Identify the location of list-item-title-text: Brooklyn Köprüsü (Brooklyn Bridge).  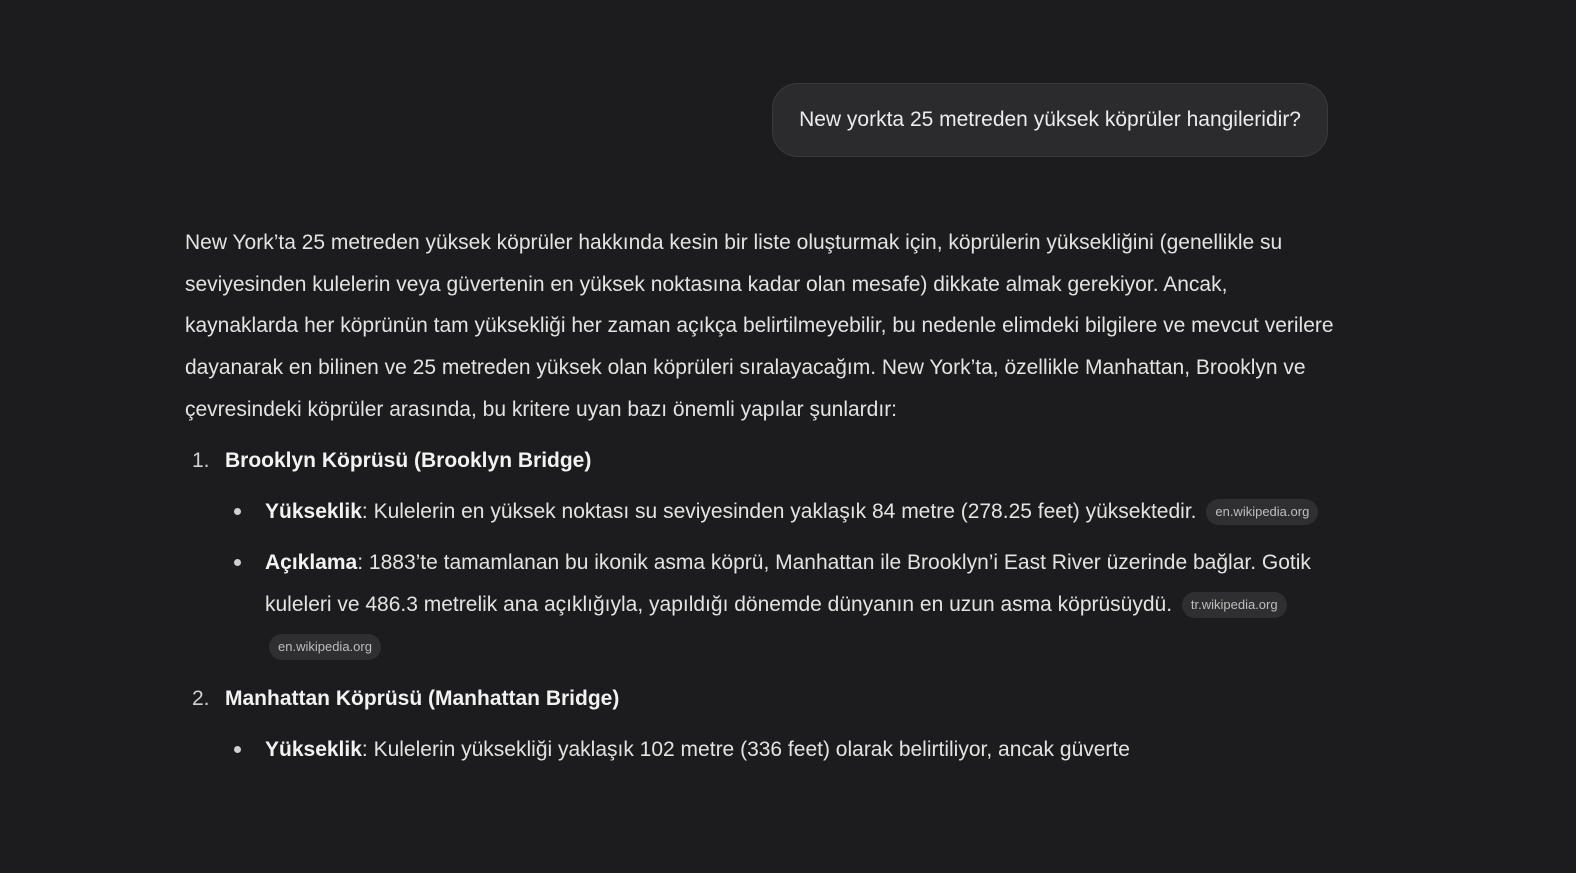
(408, 460).